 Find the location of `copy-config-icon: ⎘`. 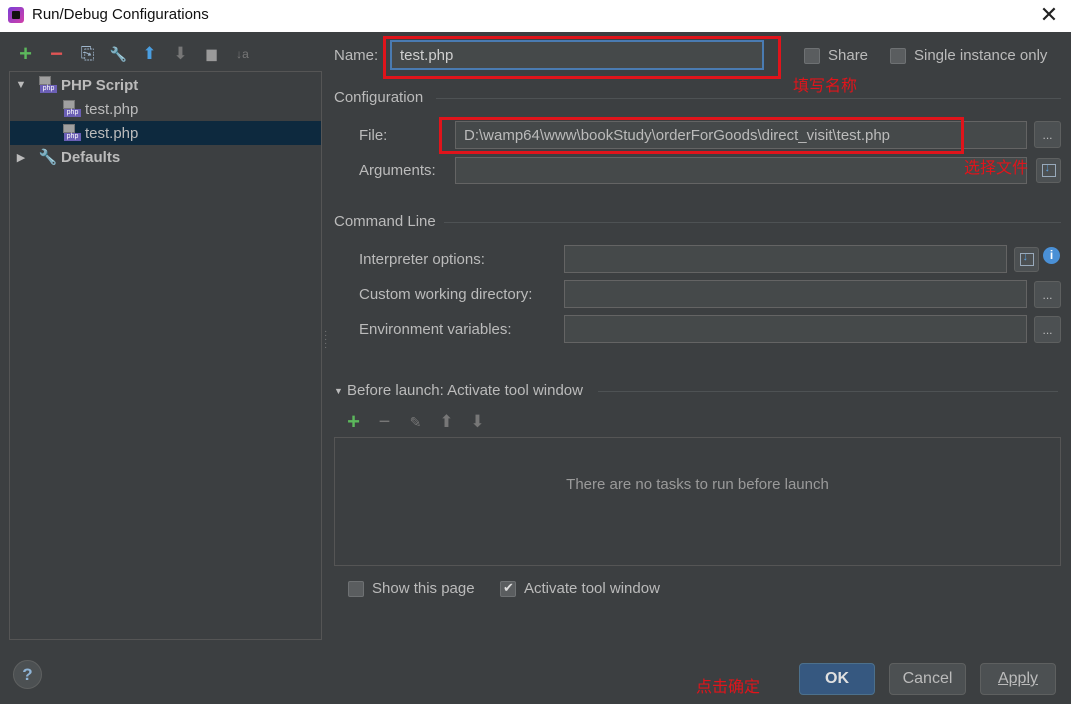

copy-config-icon: ⎘ is located at coordinates (87, 54).